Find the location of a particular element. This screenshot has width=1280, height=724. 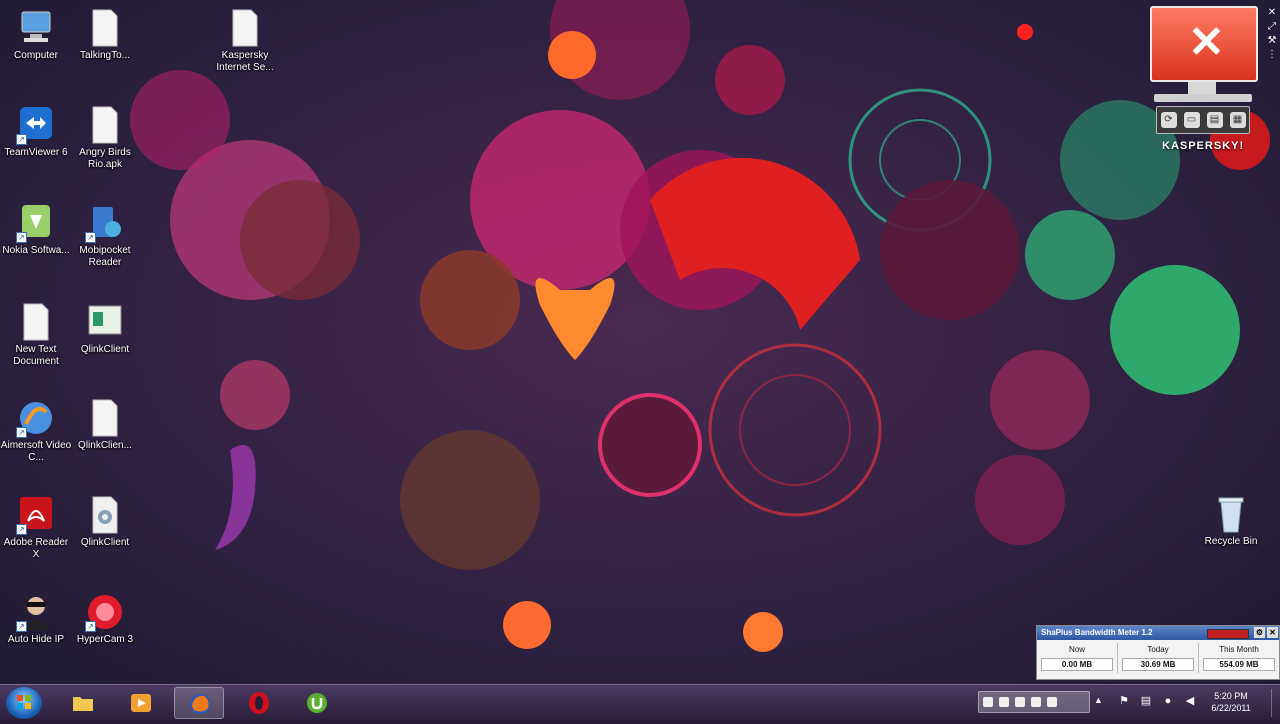

stop-icon is located at coordinates (1004, 702).